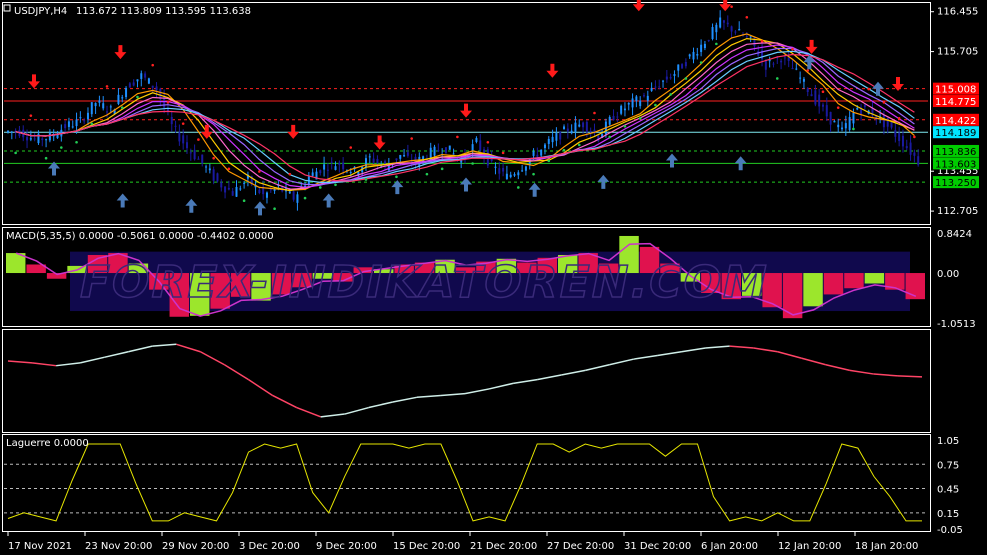 The width and height of the screenshot is (987, 555). I want to click on time-axis-label: 31 Dec 20:00, so click(657, 546).